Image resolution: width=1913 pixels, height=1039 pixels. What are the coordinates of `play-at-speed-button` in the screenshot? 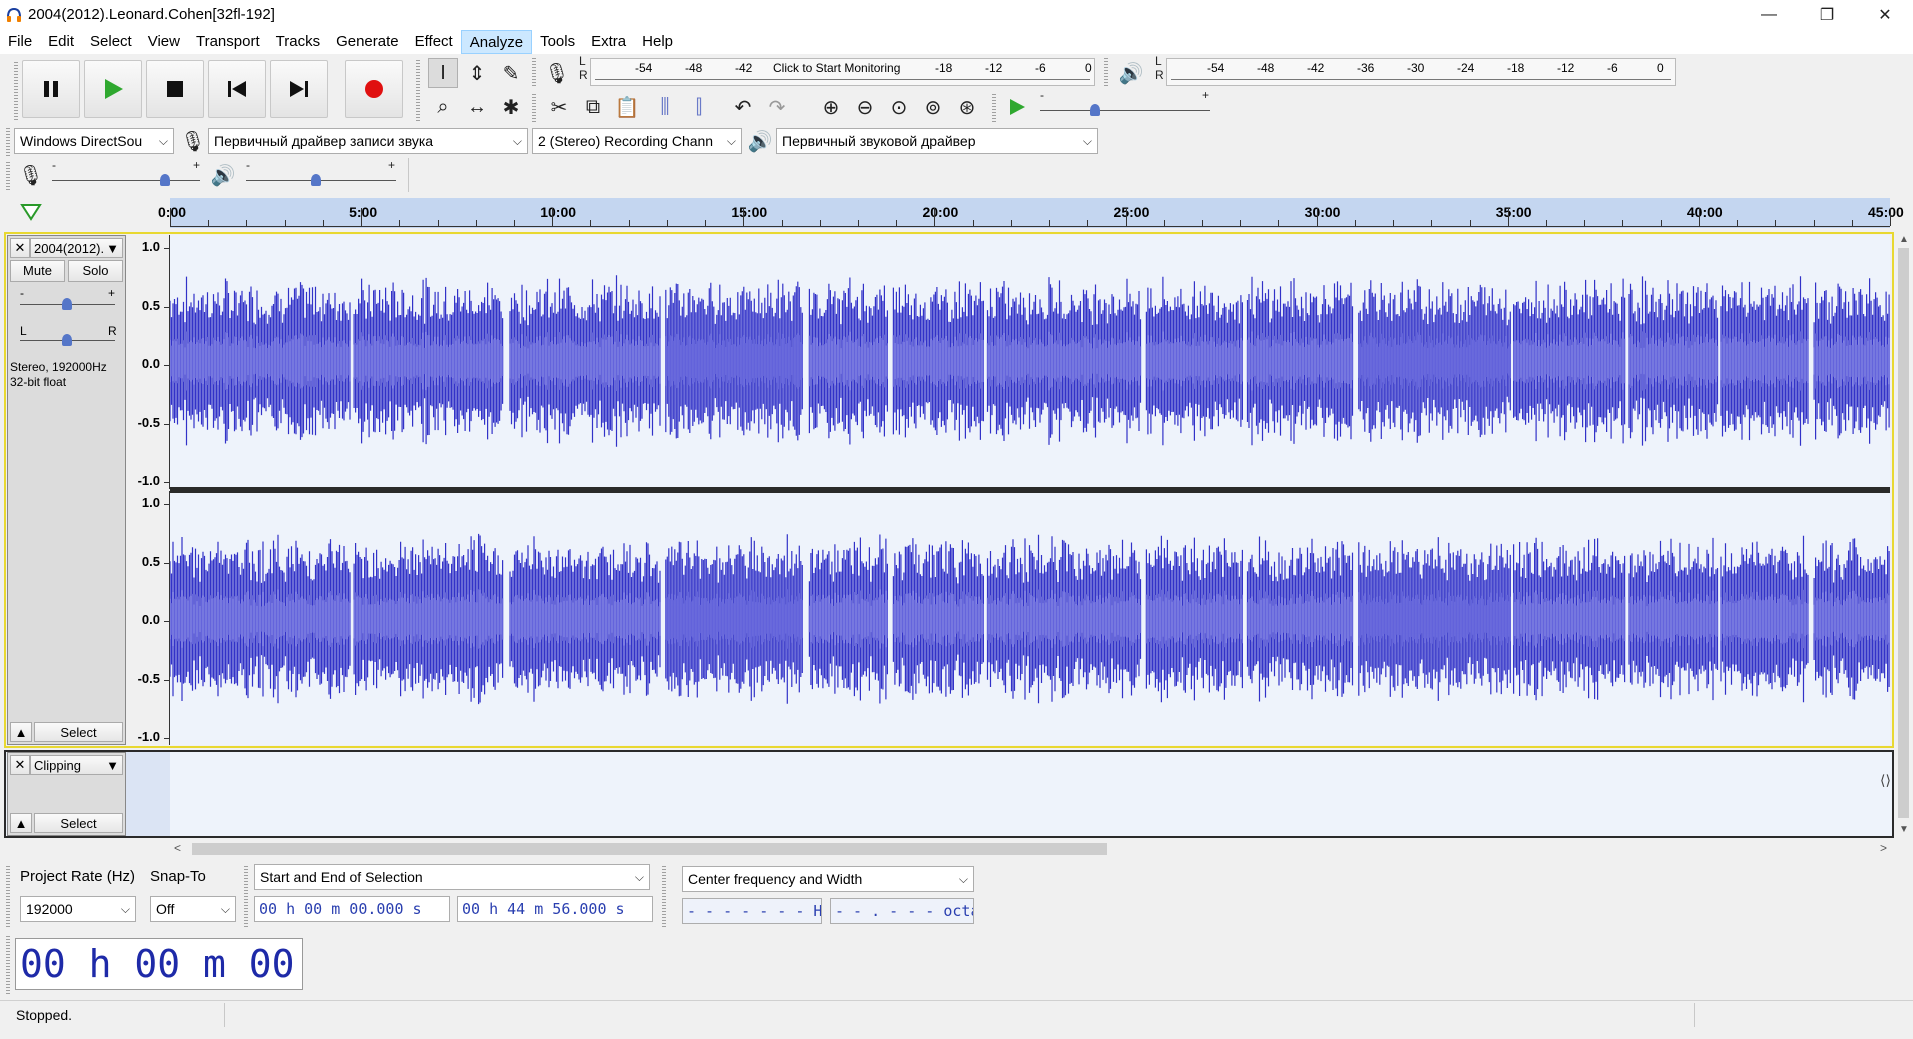 It's located at (1017, 107).